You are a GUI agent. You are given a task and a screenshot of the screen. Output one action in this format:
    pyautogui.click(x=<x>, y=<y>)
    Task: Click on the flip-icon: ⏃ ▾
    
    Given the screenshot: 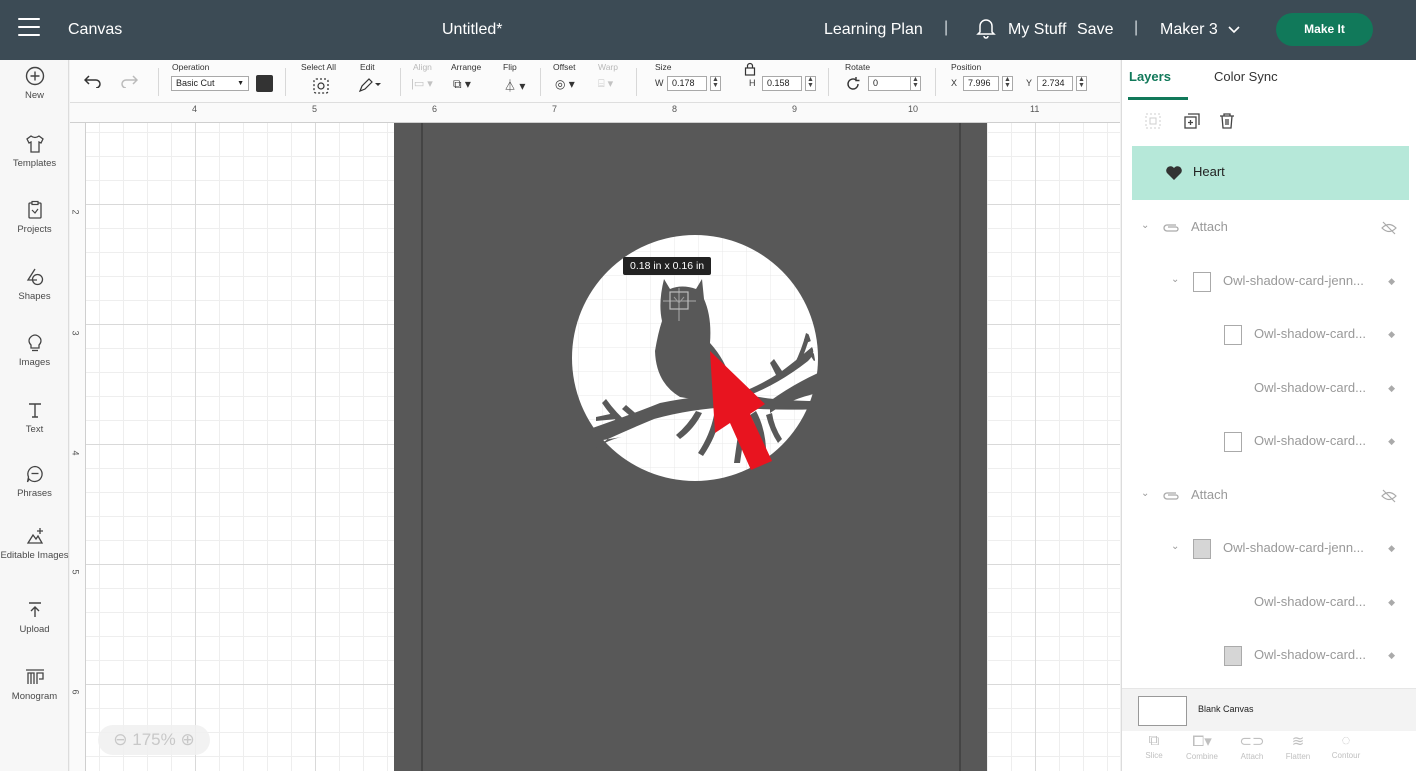 What is the action you would take?
    pyautogui.click(x=514, y=85)
    